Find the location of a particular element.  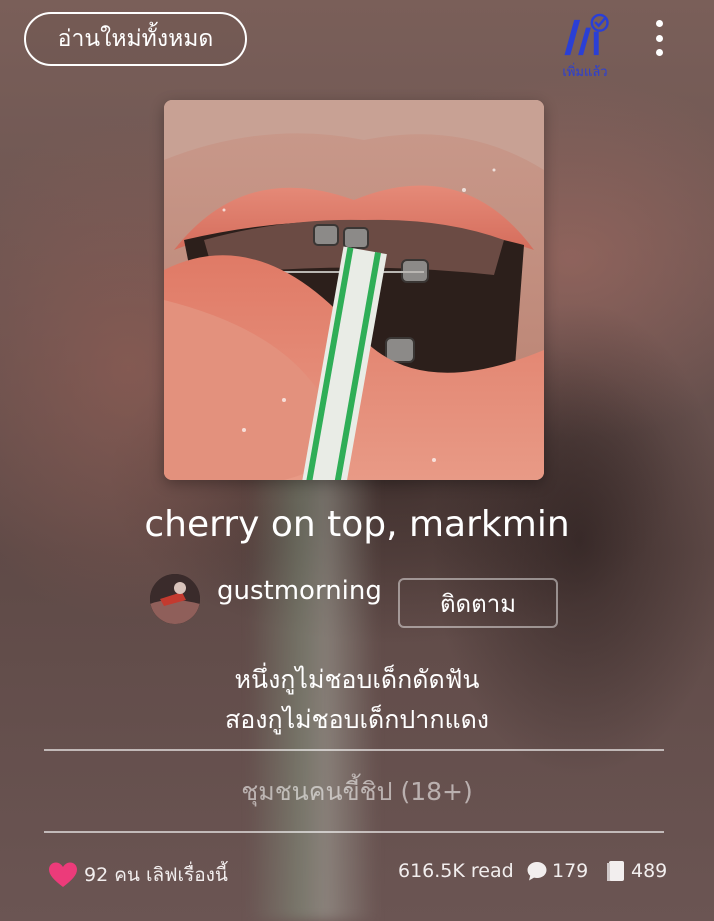

author-row: gustmorning ติดตาม is located at coordinates (360, 600).